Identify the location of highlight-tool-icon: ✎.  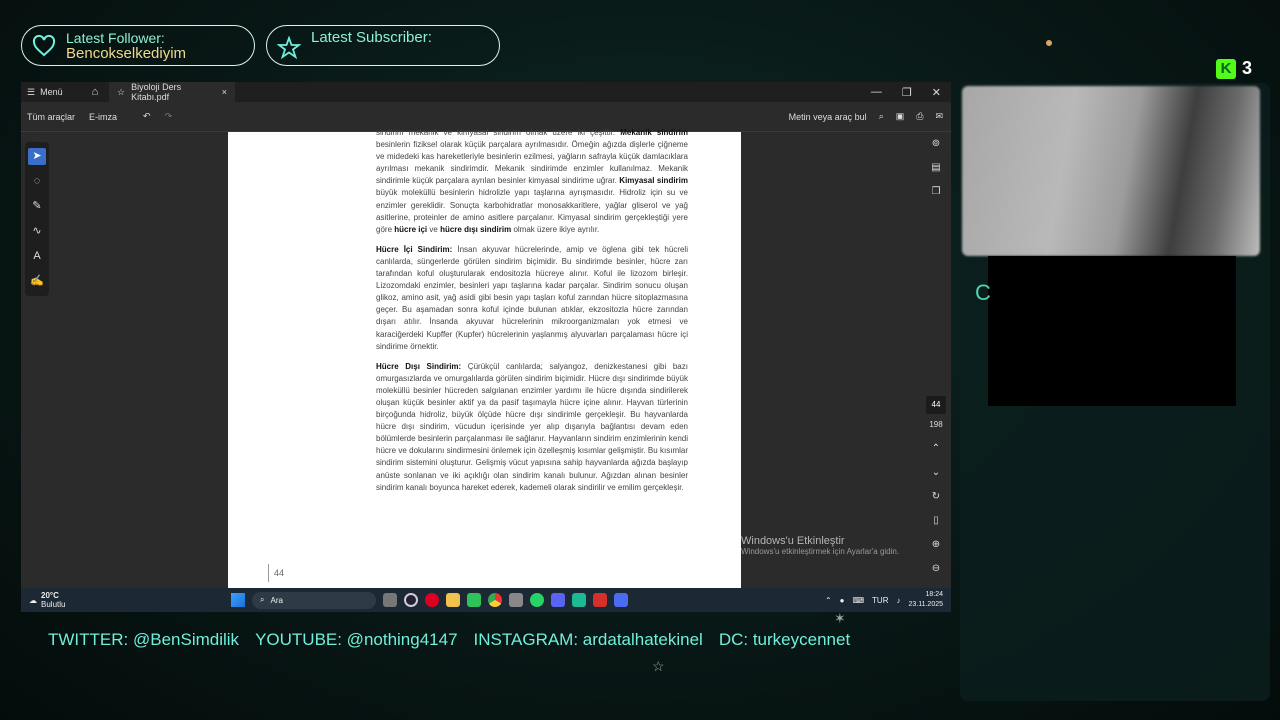
(37, 206).